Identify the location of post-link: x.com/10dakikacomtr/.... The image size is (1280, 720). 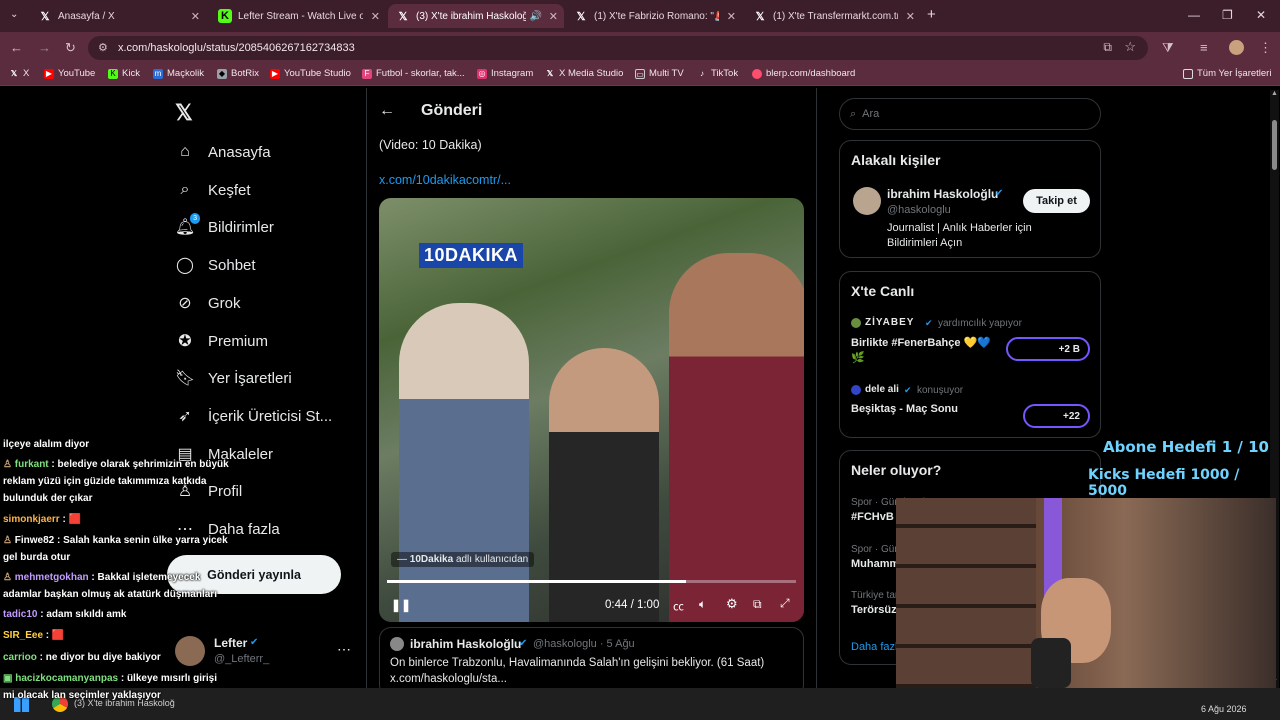
(445, 180).